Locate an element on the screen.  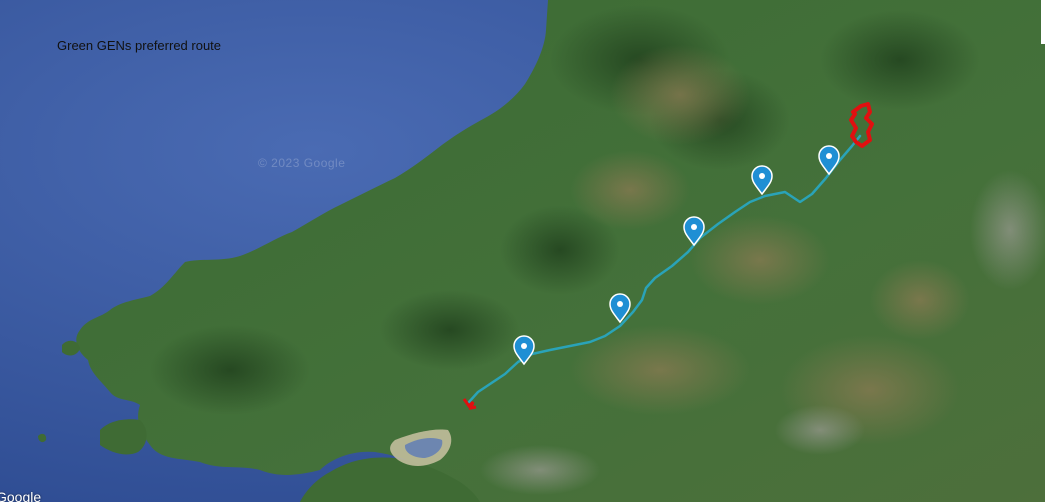
copyright-watermark: © 2023 Google is located at coordinates (302, 163).